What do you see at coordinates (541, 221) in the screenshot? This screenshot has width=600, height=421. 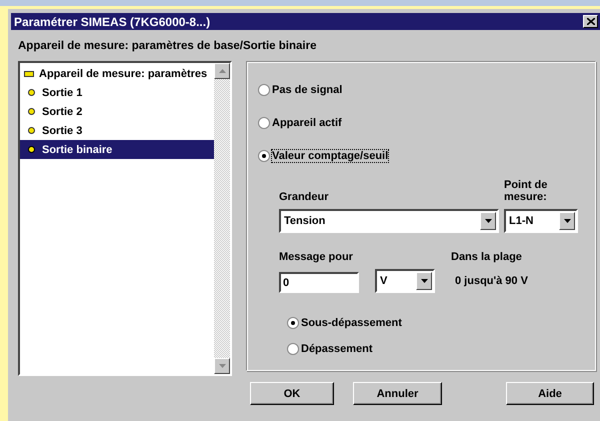 I see `dropdown: L1-N` at bounding box center [541, 221].